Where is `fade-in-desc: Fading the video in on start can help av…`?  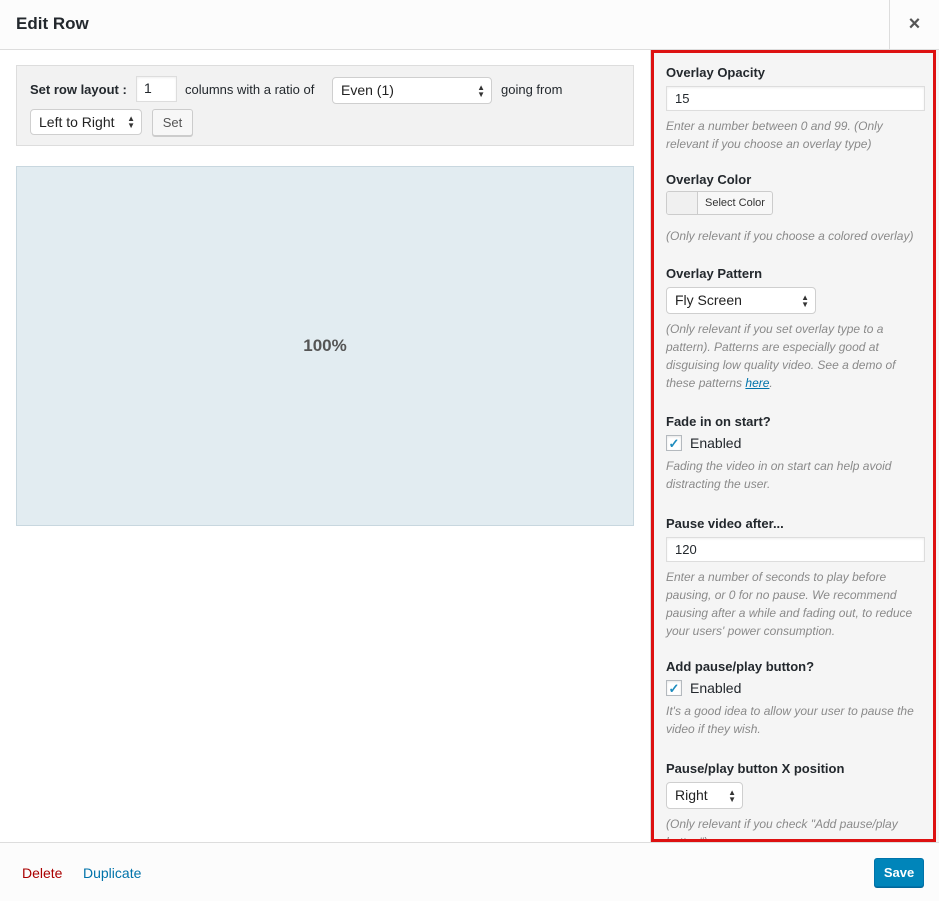 fade-in-desc: Fading the video in on start can help av… is located at coordinates (779, 475).